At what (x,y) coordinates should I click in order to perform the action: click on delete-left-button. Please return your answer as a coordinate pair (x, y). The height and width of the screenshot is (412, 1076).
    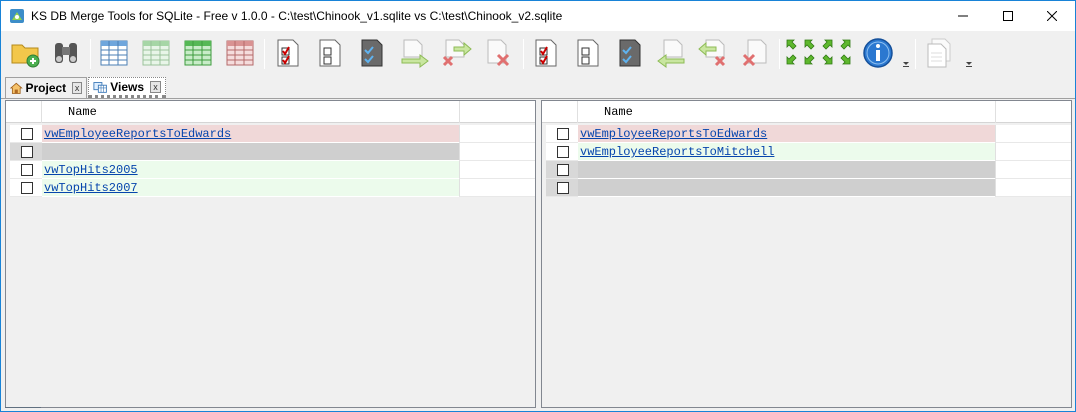
    Looking at the image, I should click on (756, 53).